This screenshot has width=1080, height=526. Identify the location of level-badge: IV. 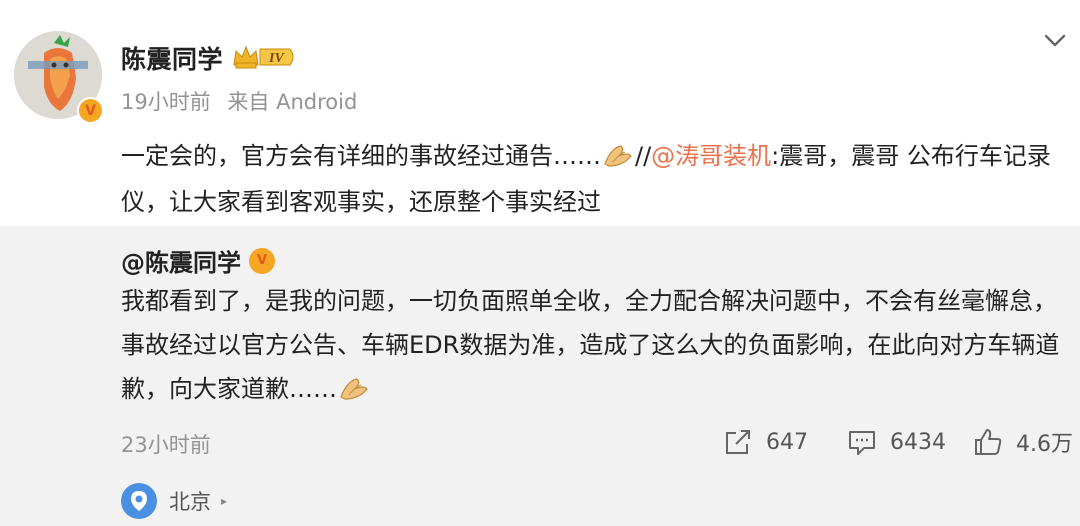
(265, 57).